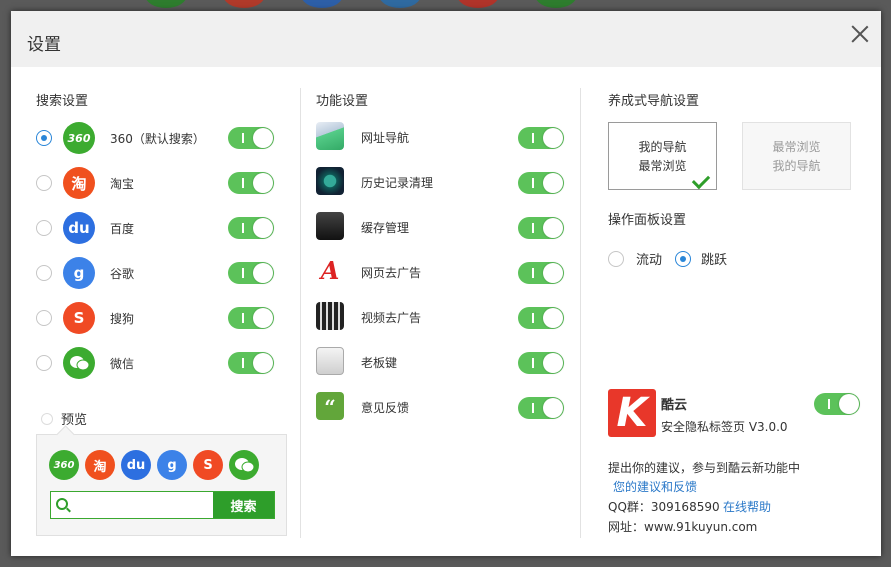 This screenshot has height=567, width=891. What do you see at coordinates (65, 434) in the screenshot?
I see `preview-caret` at bounding box center [65, 434].